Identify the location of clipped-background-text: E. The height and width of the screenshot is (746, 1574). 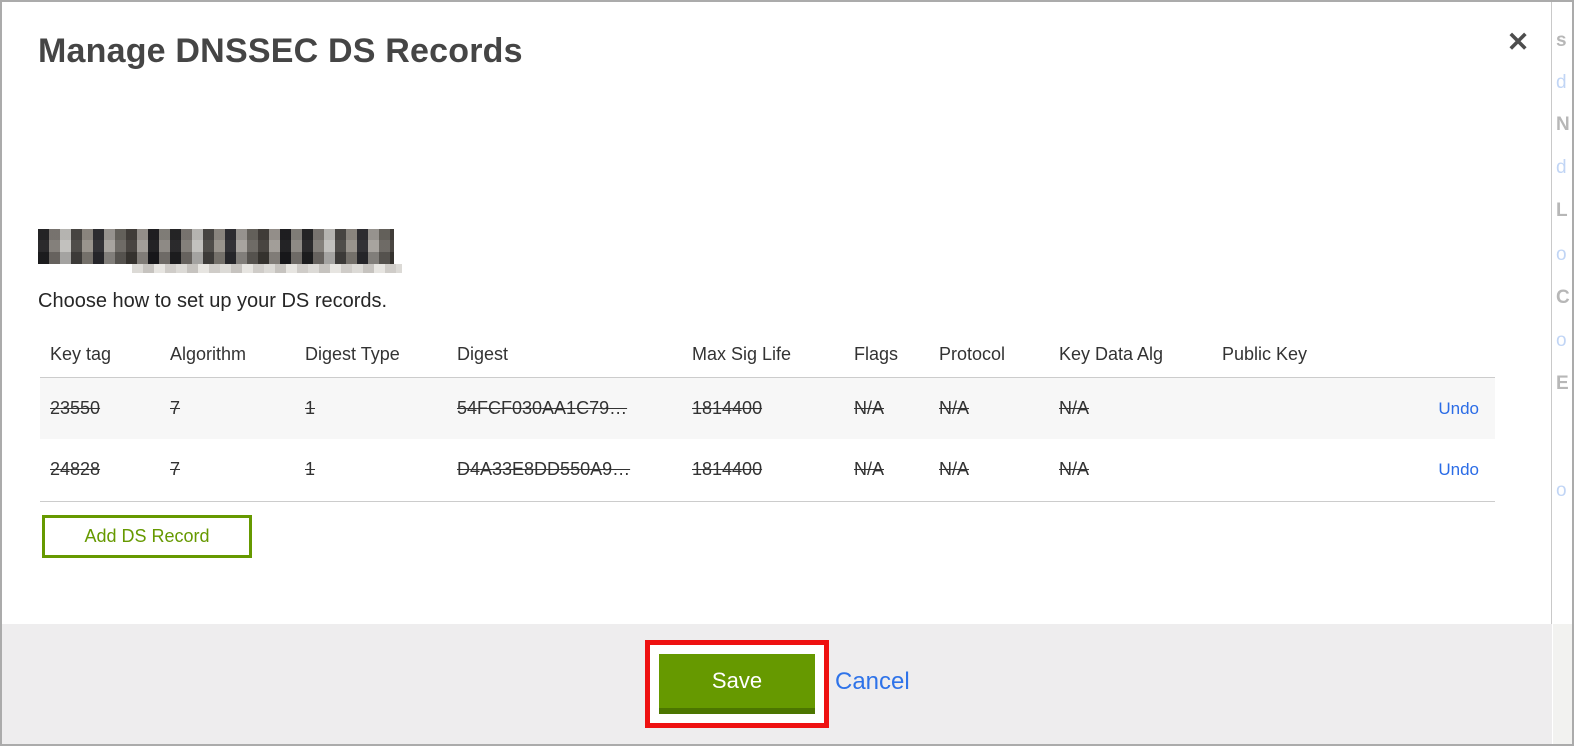
(1562, 383).